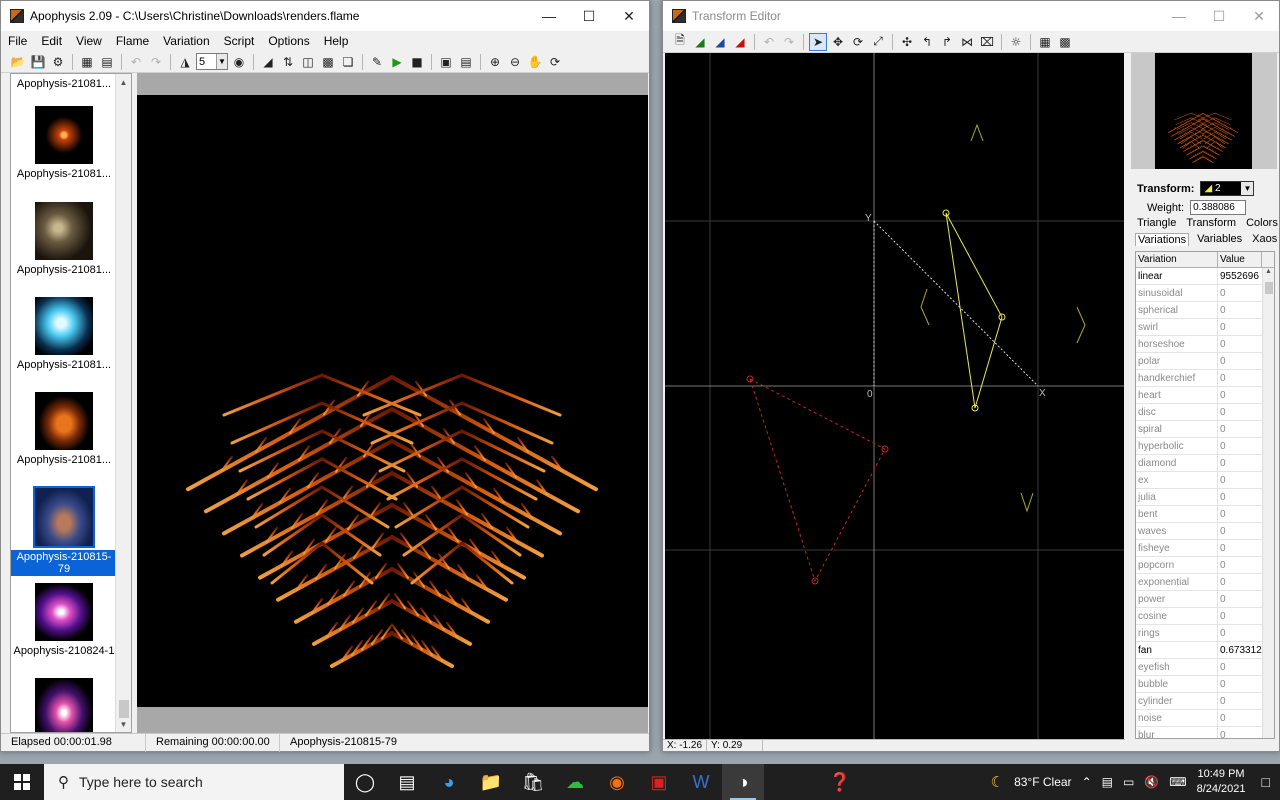 The height and width of the screenshot is (800, 1280). Describe the element at coordinates (288, 41) in the screenshot. I see `menu-options: Options` at that location.